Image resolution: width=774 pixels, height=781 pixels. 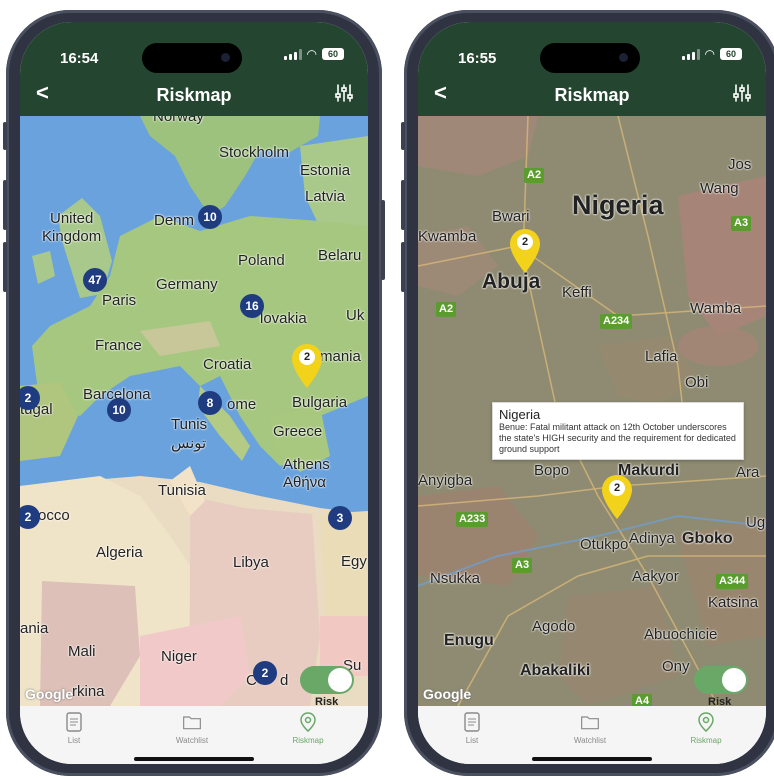 I want to click on map-label: Libya, so click(x=251, y=562).